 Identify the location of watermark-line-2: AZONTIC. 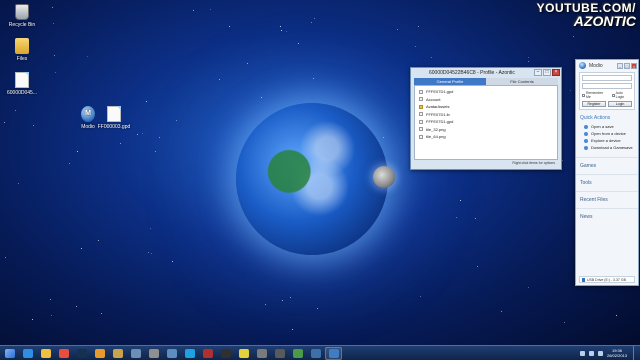
(604, 21).